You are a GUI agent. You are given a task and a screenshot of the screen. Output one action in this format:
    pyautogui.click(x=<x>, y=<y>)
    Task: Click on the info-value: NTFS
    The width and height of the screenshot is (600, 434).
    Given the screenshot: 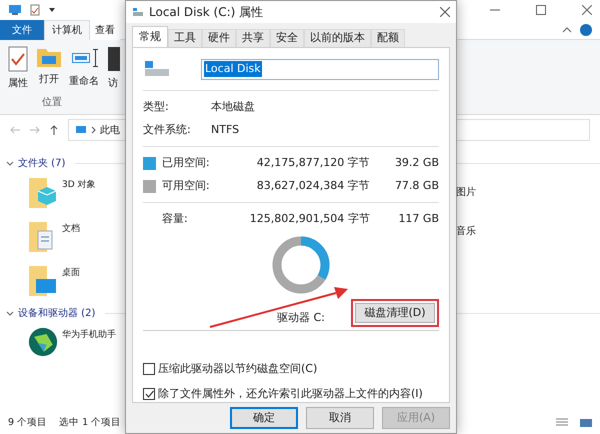 What is the action you would take?
    pyautogui.click(x=225, y=130)
    